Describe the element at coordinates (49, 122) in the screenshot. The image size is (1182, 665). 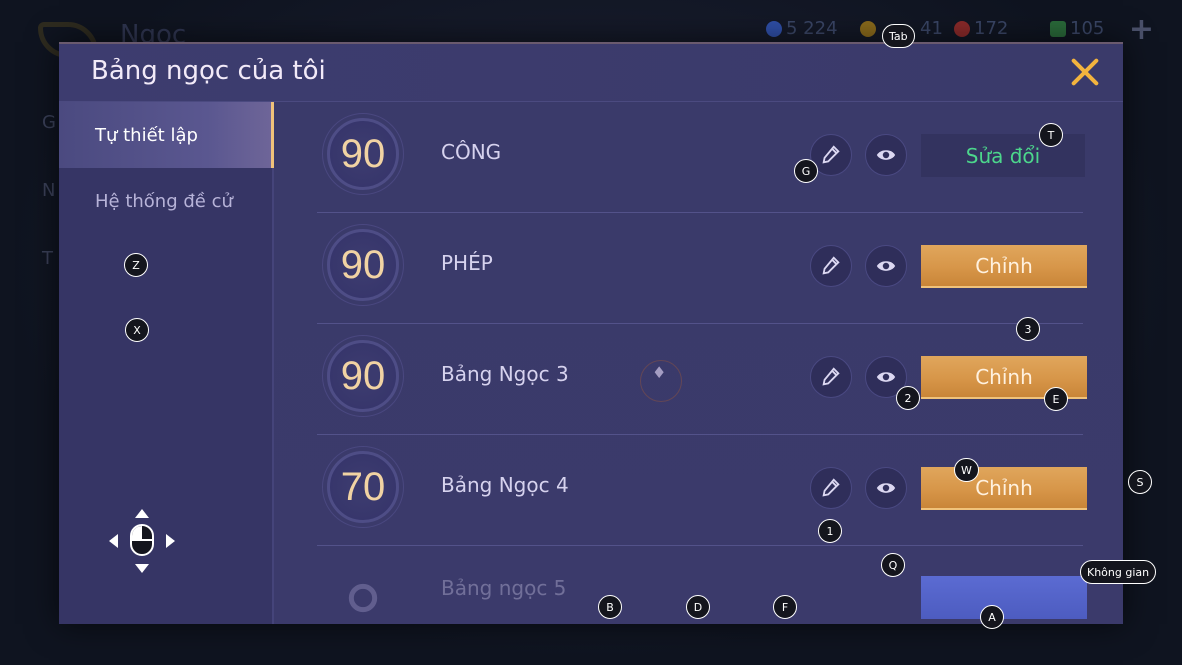
I see `bg-side-letter: G` at that location.